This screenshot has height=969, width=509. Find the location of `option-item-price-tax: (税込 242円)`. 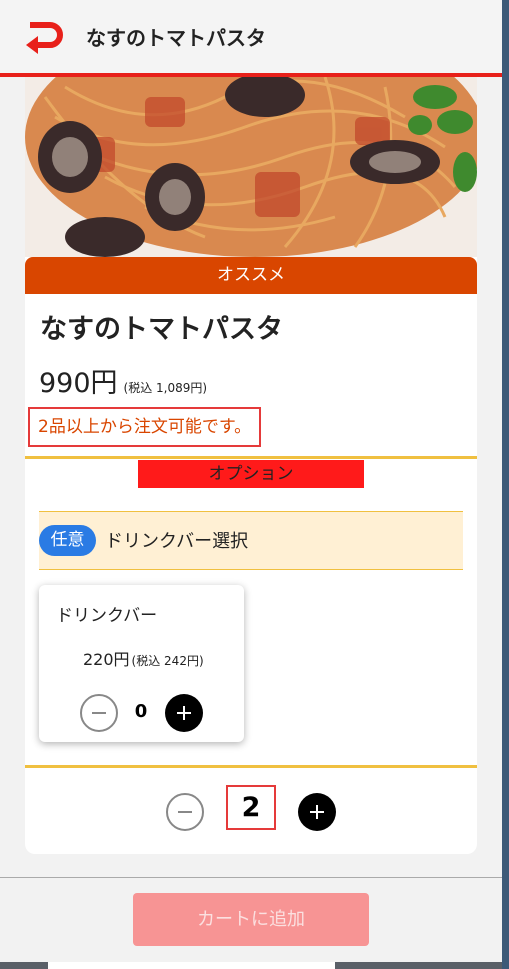

option-item-price-tax: (税込 242円) is located at coordinates (167, 661).